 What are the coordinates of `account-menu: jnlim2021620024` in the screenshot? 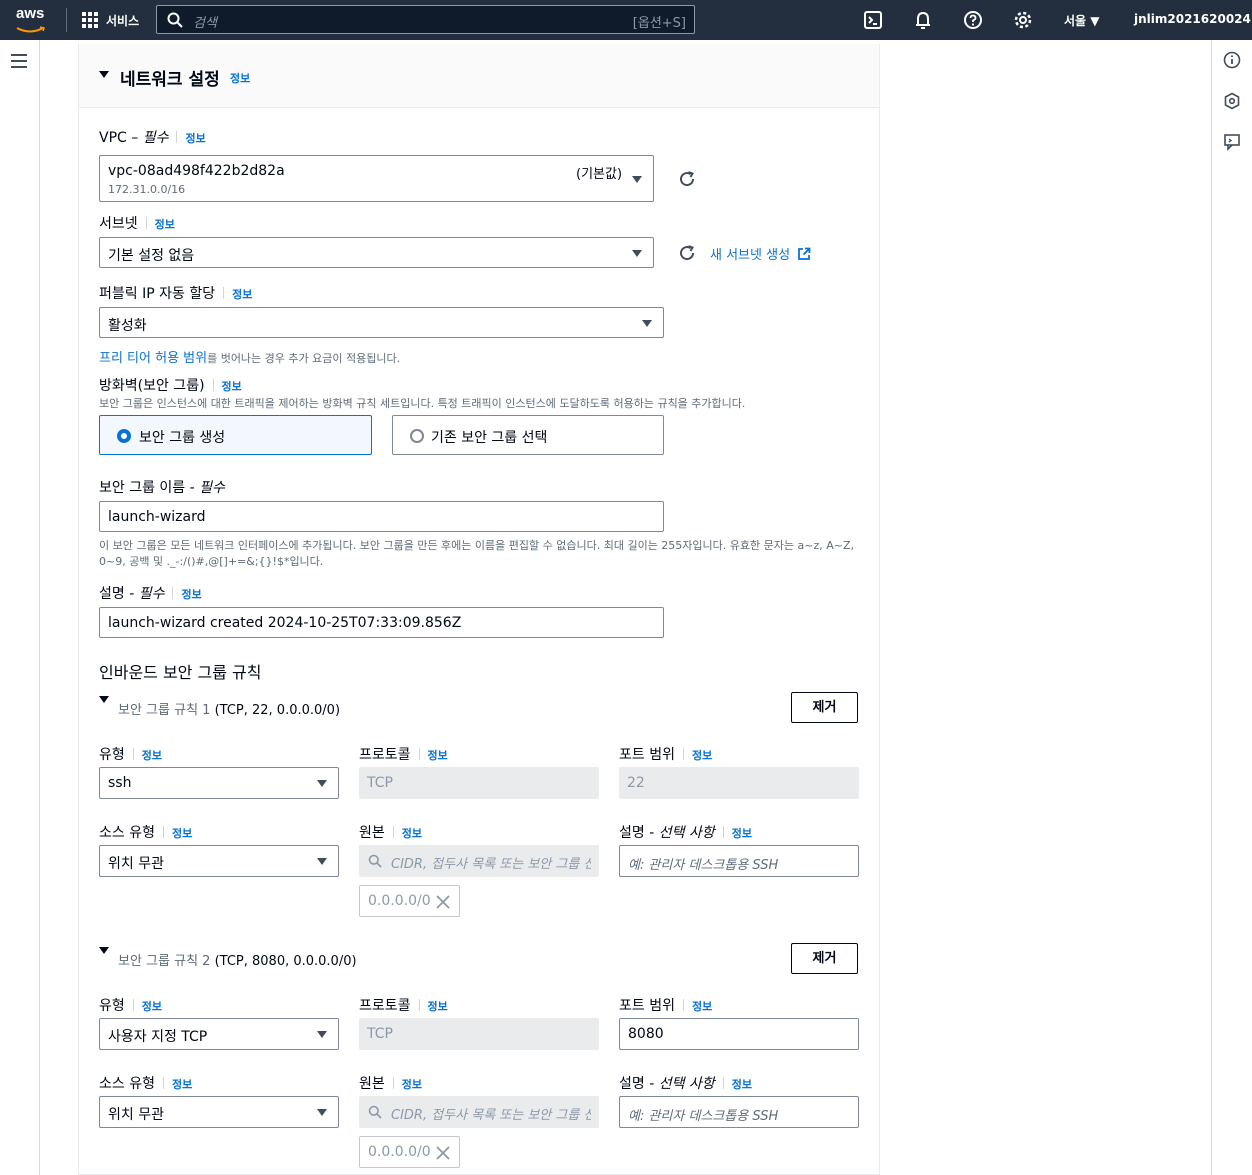 It's located at (1192, 19).